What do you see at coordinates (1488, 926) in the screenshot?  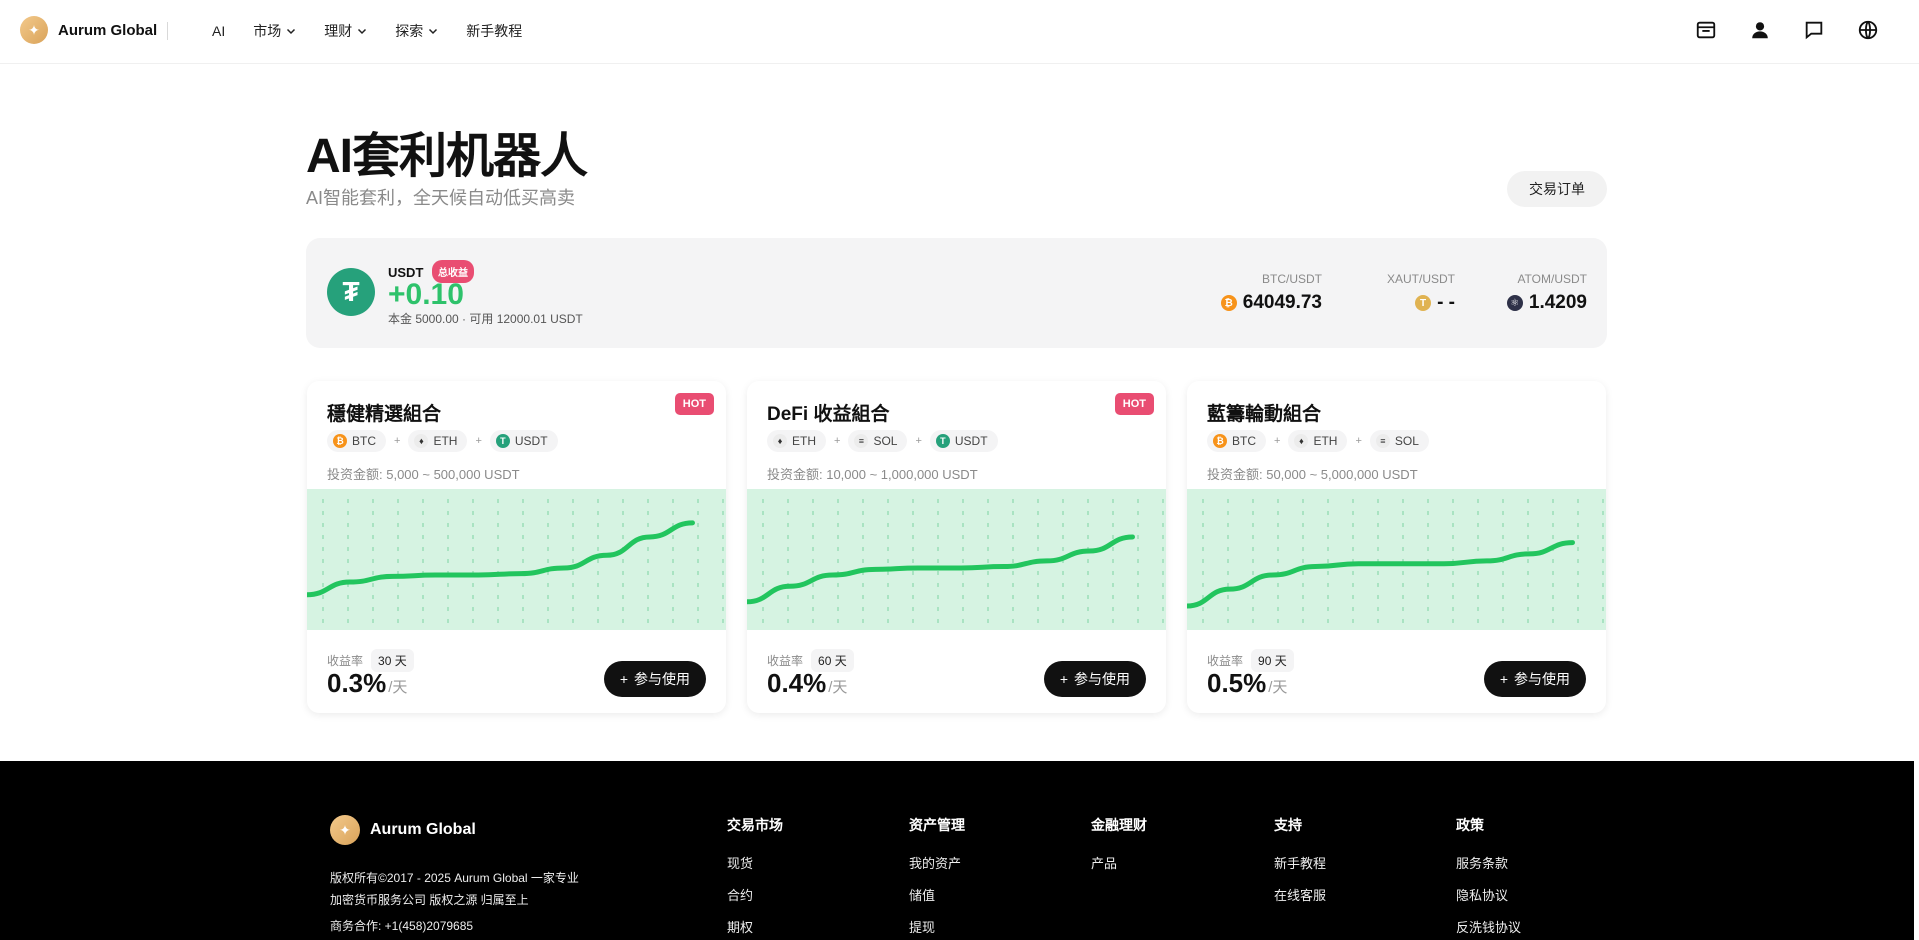 I see `footer-link: 反洗钱协议` at bounding box center [1488, 926].